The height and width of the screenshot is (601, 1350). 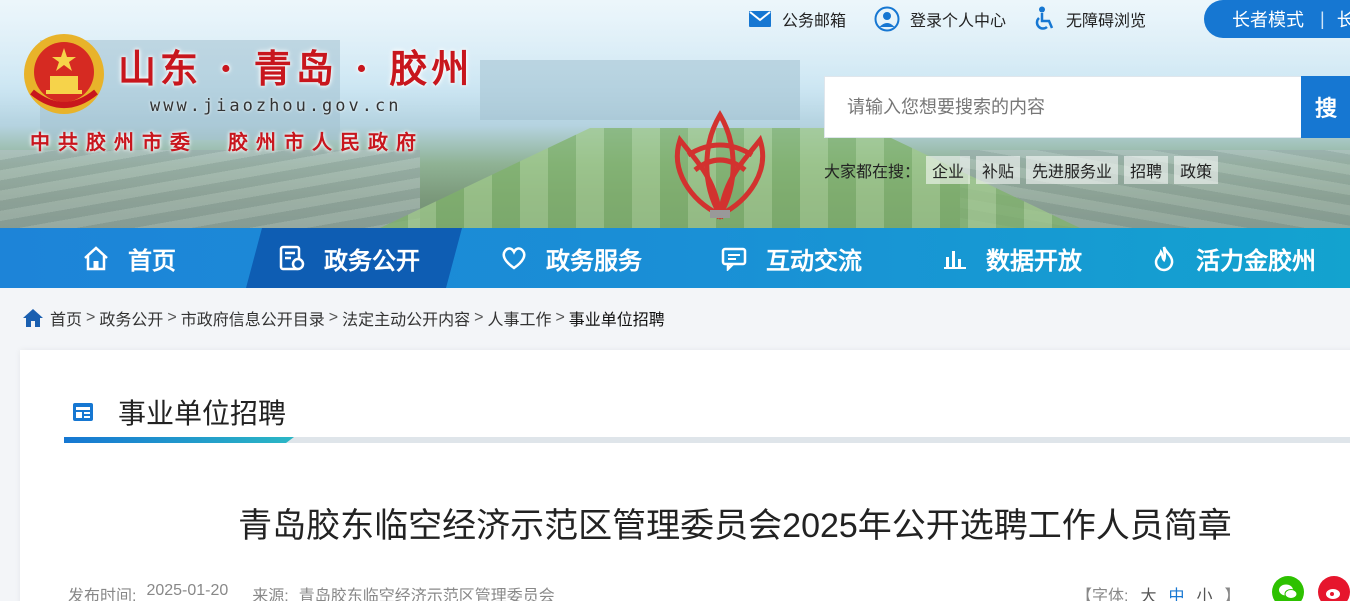 I want to click on breadcrumb-item: 人事工作, so click(x=519, y=318).